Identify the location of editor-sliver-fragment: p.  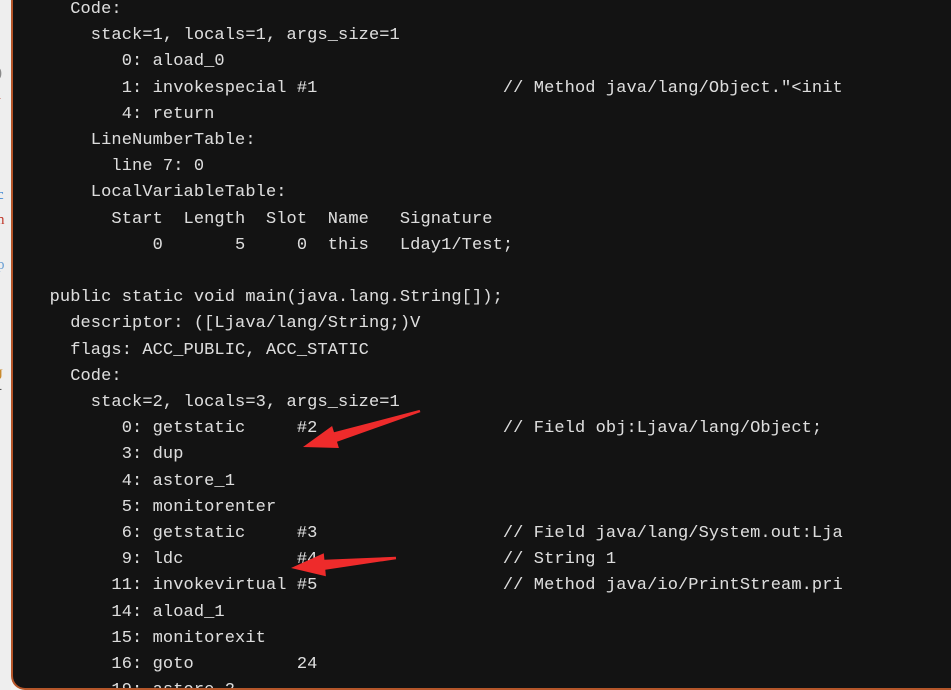
(2, 265).